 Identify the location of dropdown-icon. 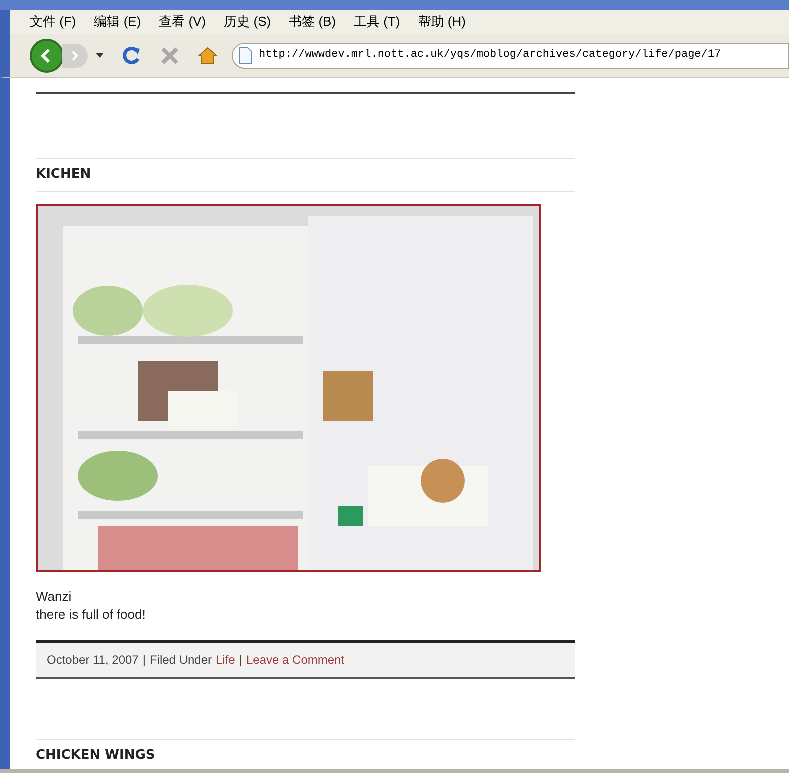
(100, 55).